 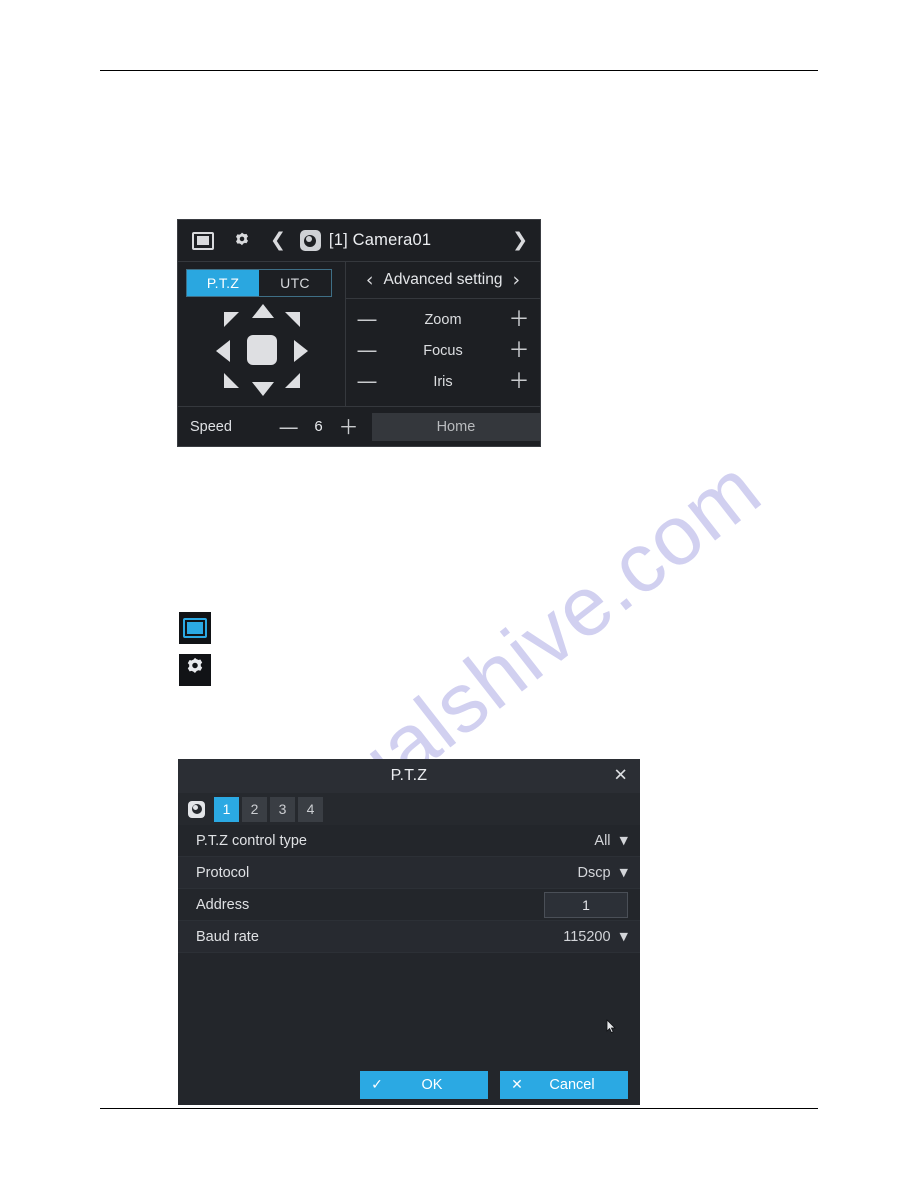 I want to click on arrow-up-button, so click(x=263, y=311).